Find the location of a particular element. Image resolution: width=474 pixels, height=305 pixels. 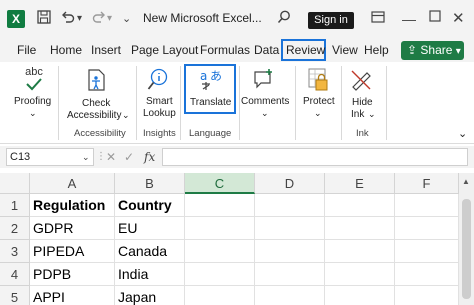

smart-lookup-label-1: Smart is located at coordinates (159, 101).